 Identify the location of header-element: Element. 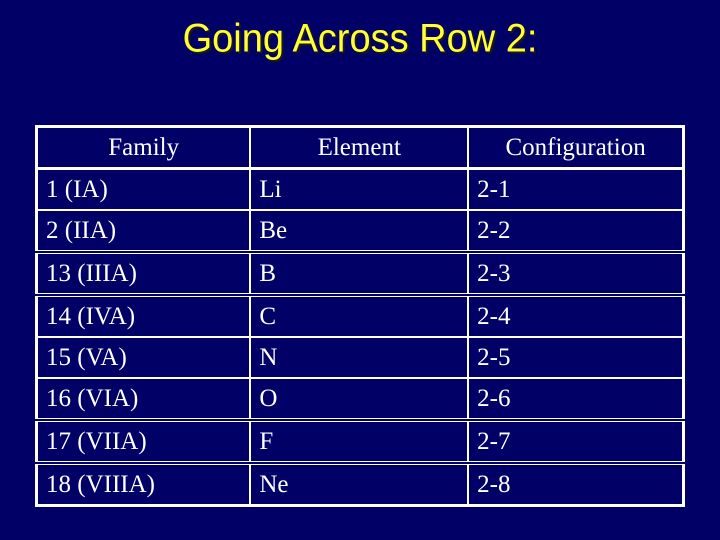
(359, 148).